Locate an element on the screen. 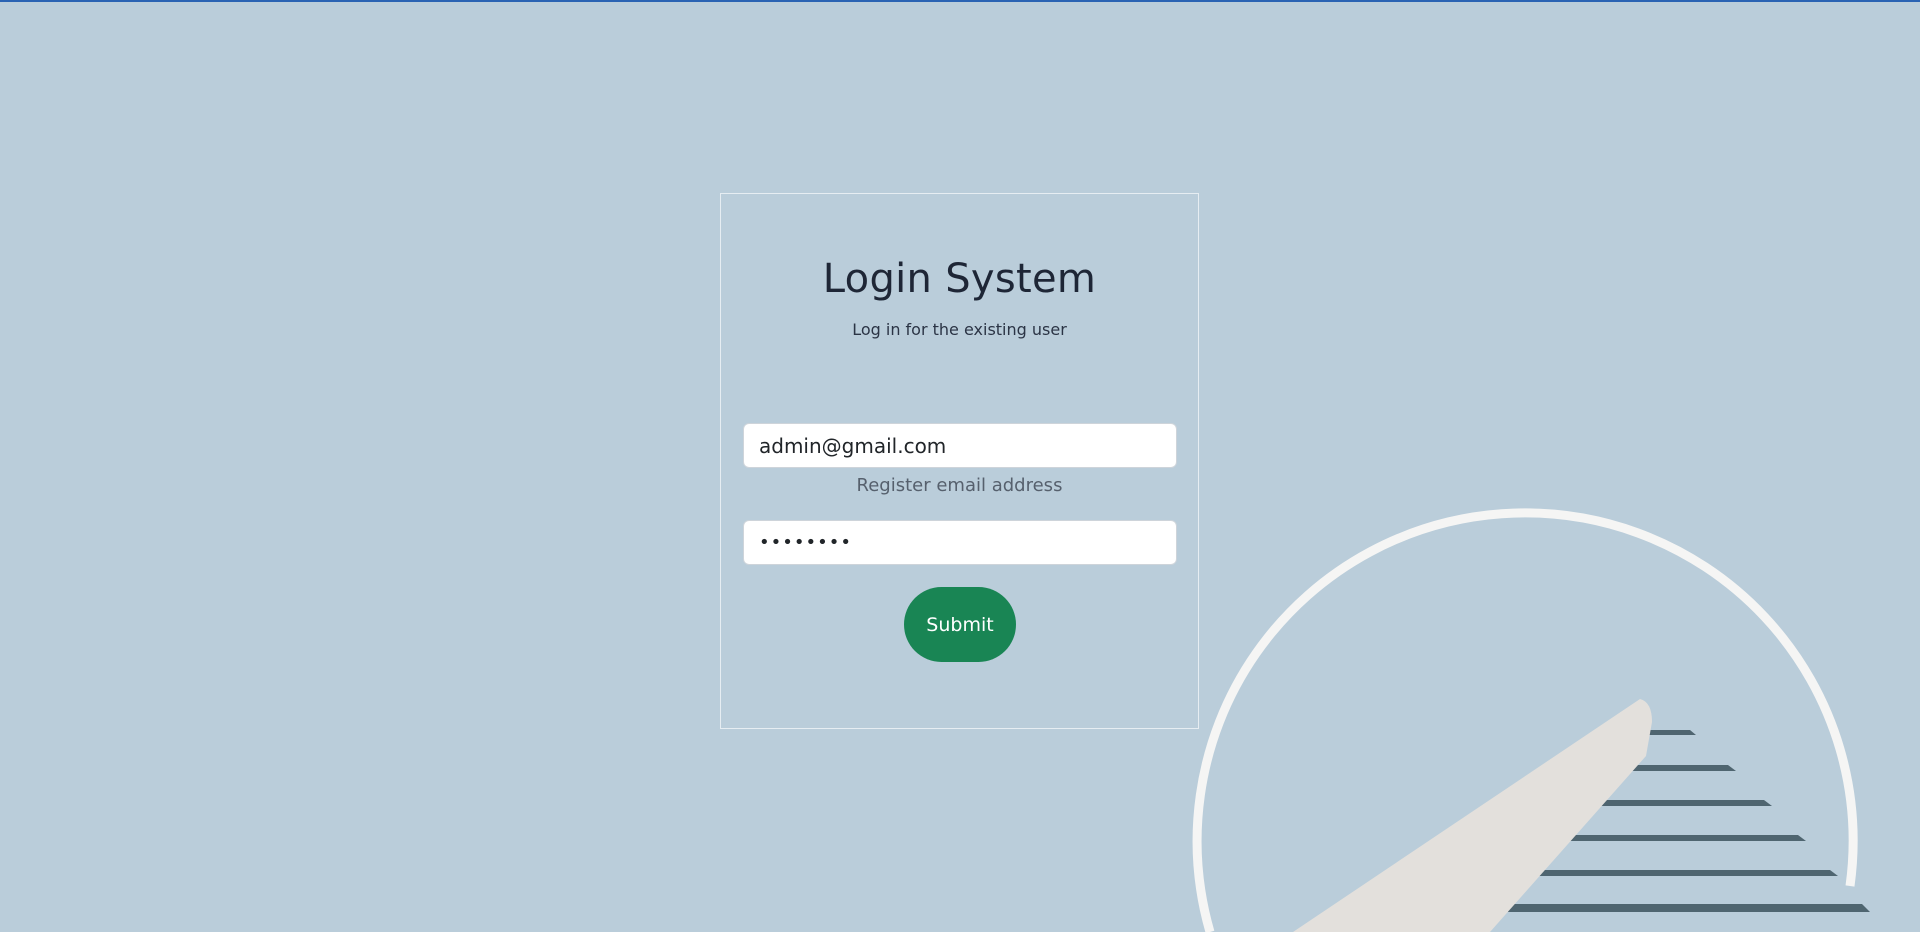 This screenshot has width=1920, height=932. email-field is located at coordinates (960, 445).